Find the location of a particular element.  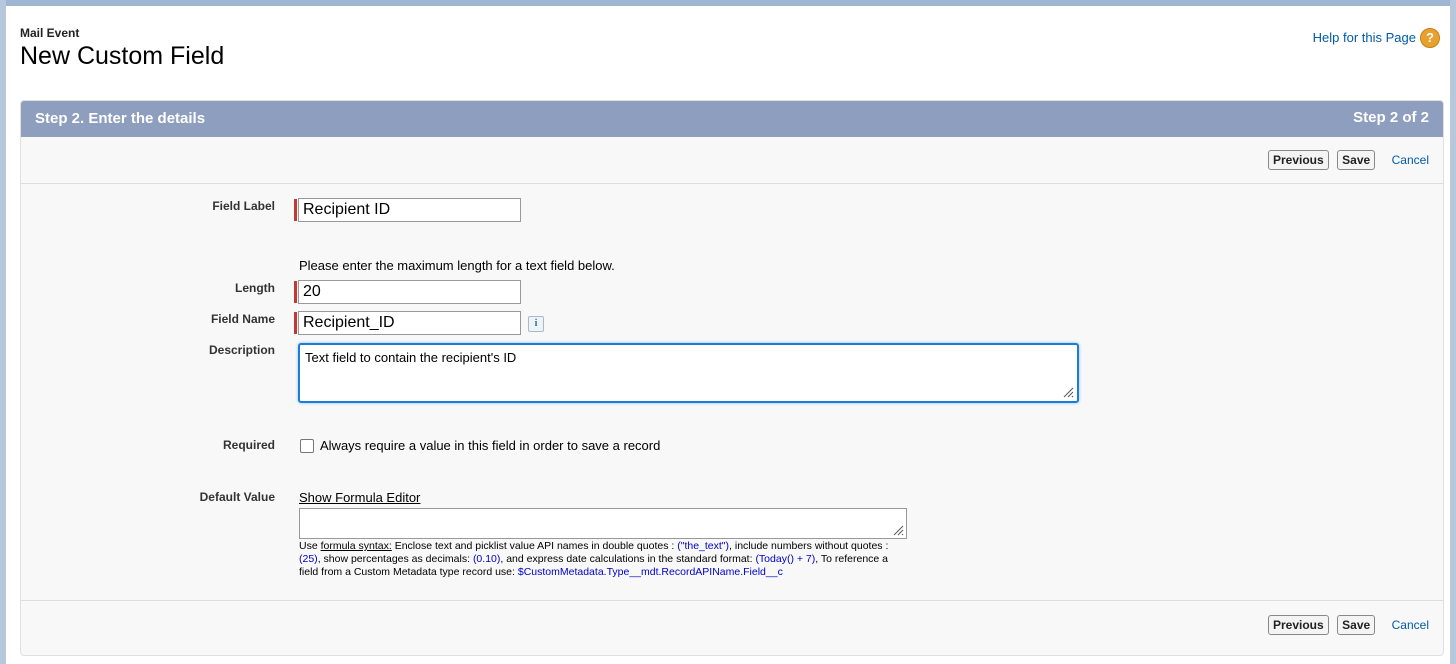

formula-syntax-link: formula syntax: is located at coordinates (356, 546).